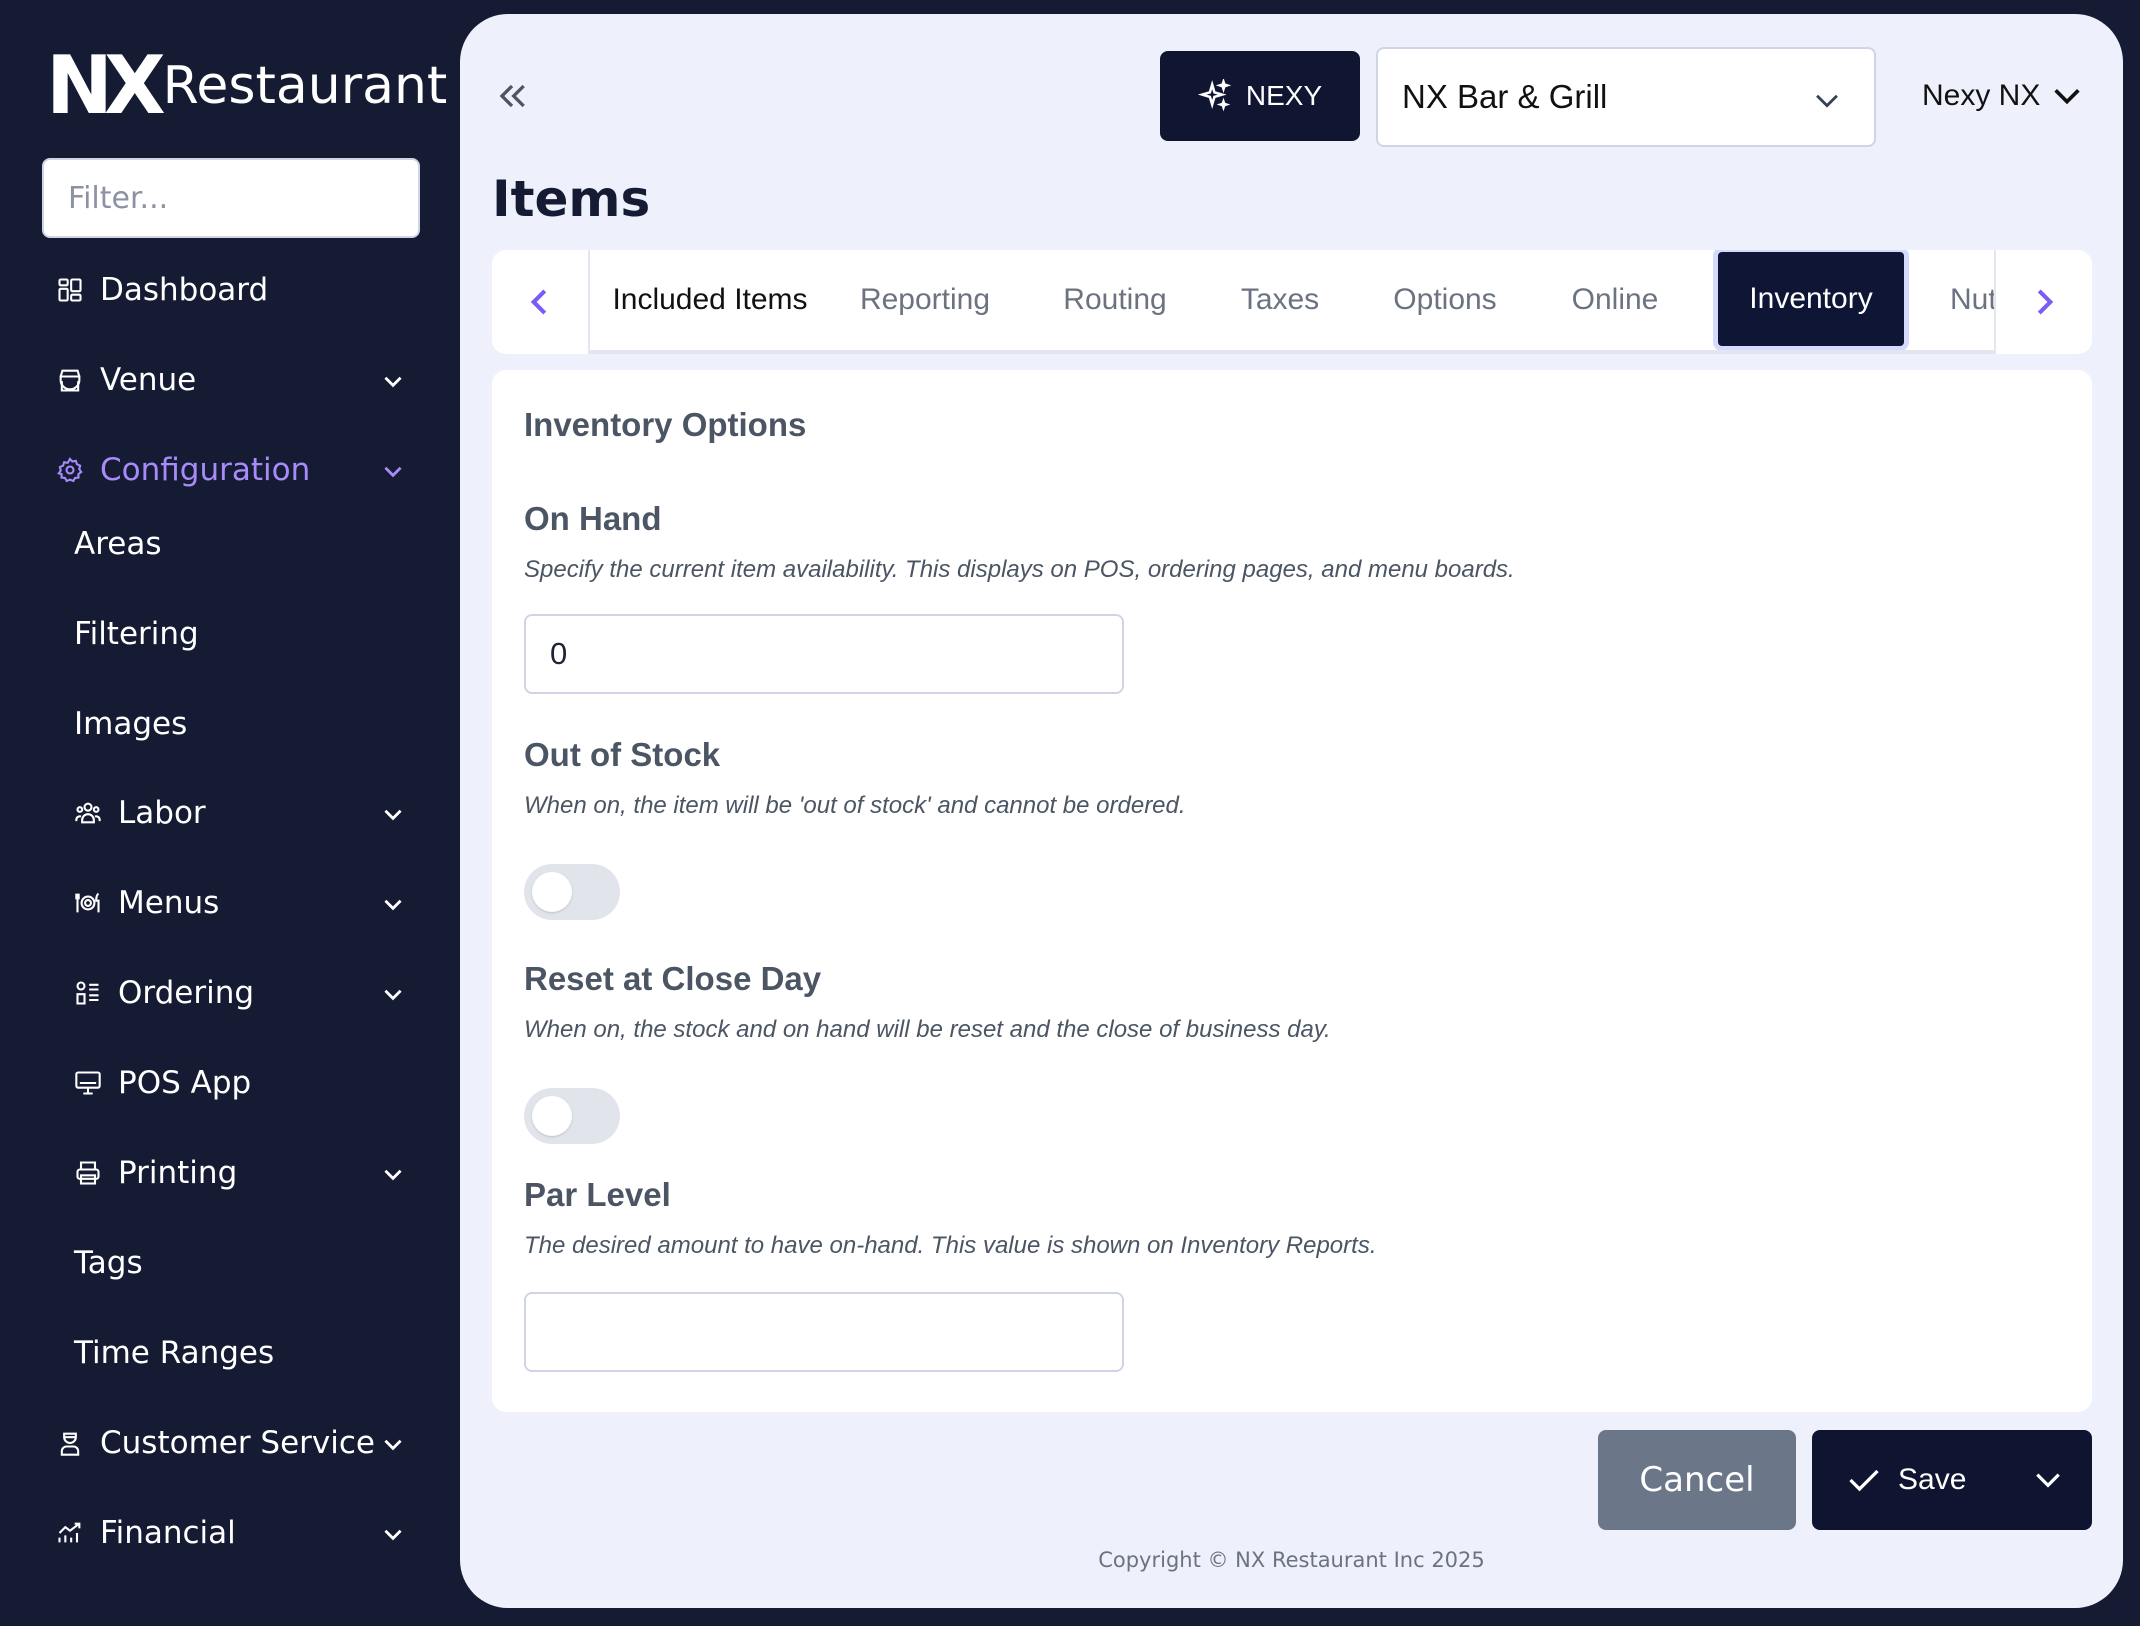  I want to click on tabs-scroll-left-button, so click(540, 302).